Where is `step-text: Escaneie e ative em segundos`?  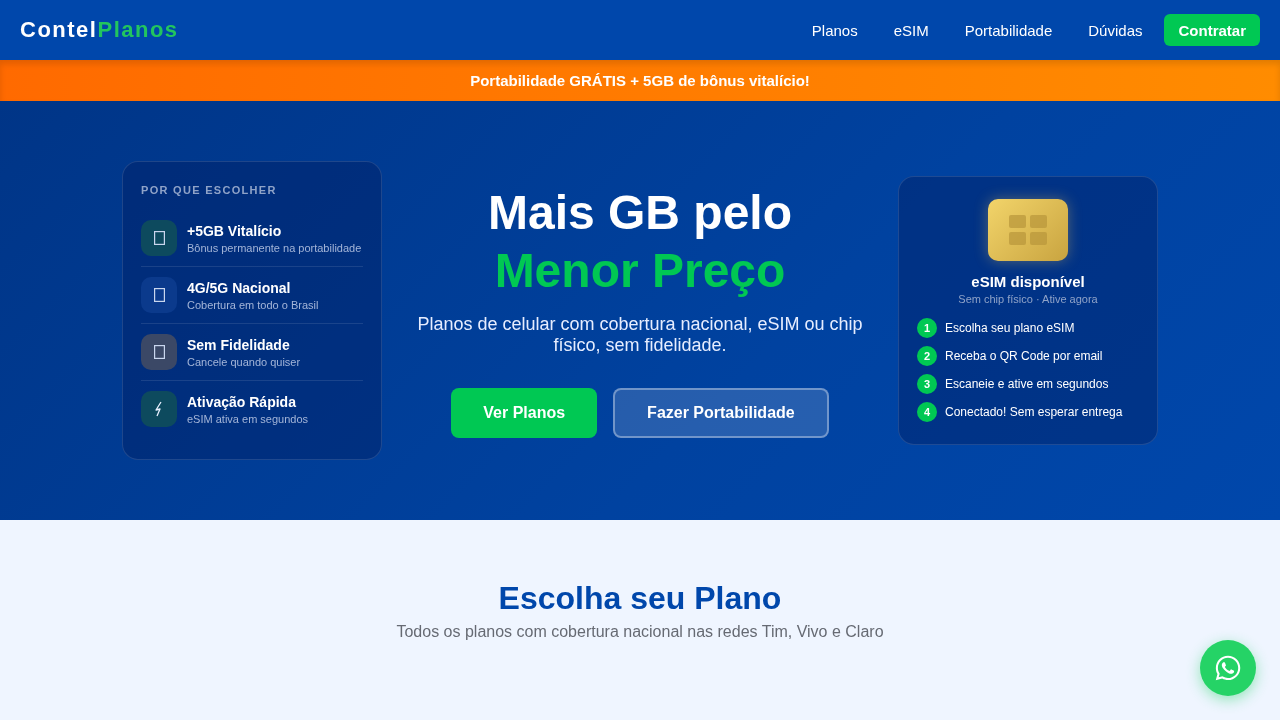 step-text: Escaneie e ative em segundos is located at coordinates (1027, 384).